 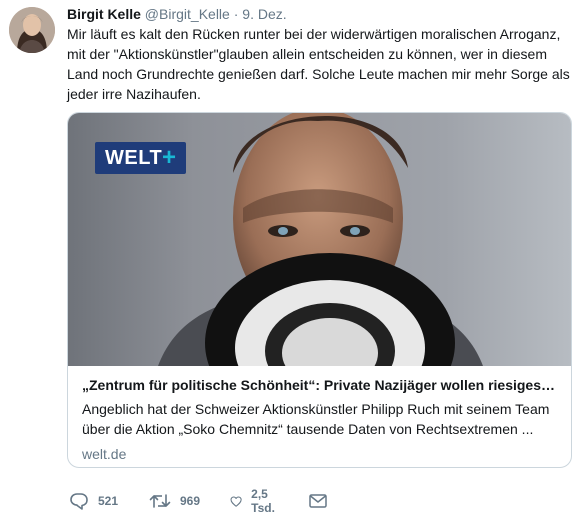 What do you see at coordinates (104, 14) in the screenshot?
I see `author-name: Birgit Kelle` at bounding box center [104, 14].